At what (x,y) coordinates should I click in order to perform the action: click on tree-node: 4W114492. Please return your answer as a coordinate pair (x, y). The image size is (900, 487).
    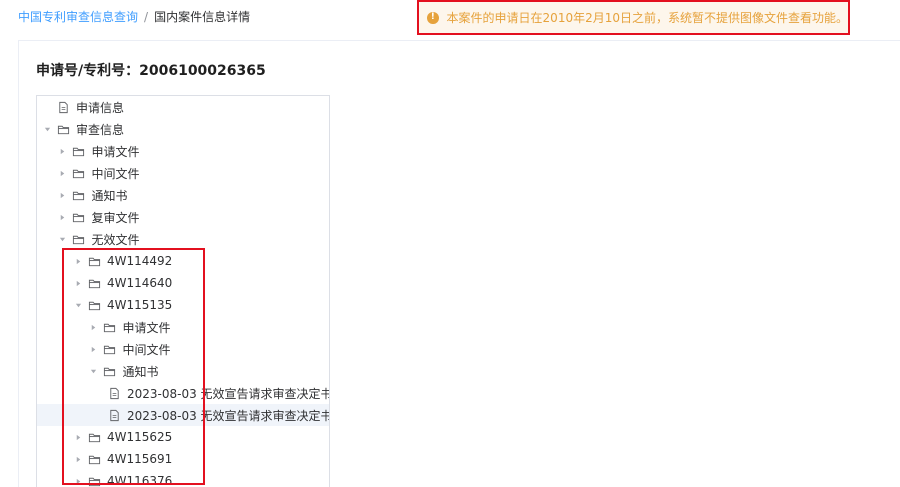
    Looking at the image, I should click on (183, 261).